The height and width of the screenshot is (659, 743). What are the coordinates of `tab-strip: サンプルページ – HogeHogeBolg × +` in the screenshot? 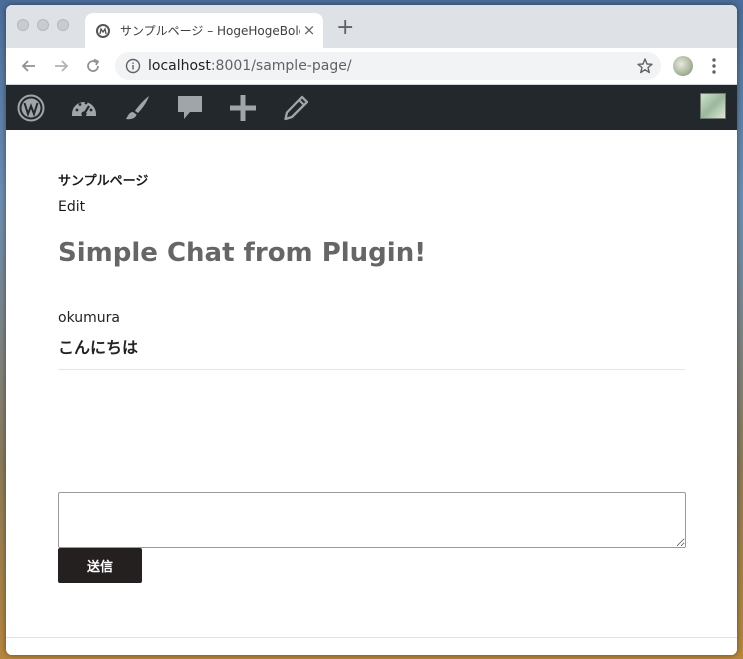 It's located at (371, 26).